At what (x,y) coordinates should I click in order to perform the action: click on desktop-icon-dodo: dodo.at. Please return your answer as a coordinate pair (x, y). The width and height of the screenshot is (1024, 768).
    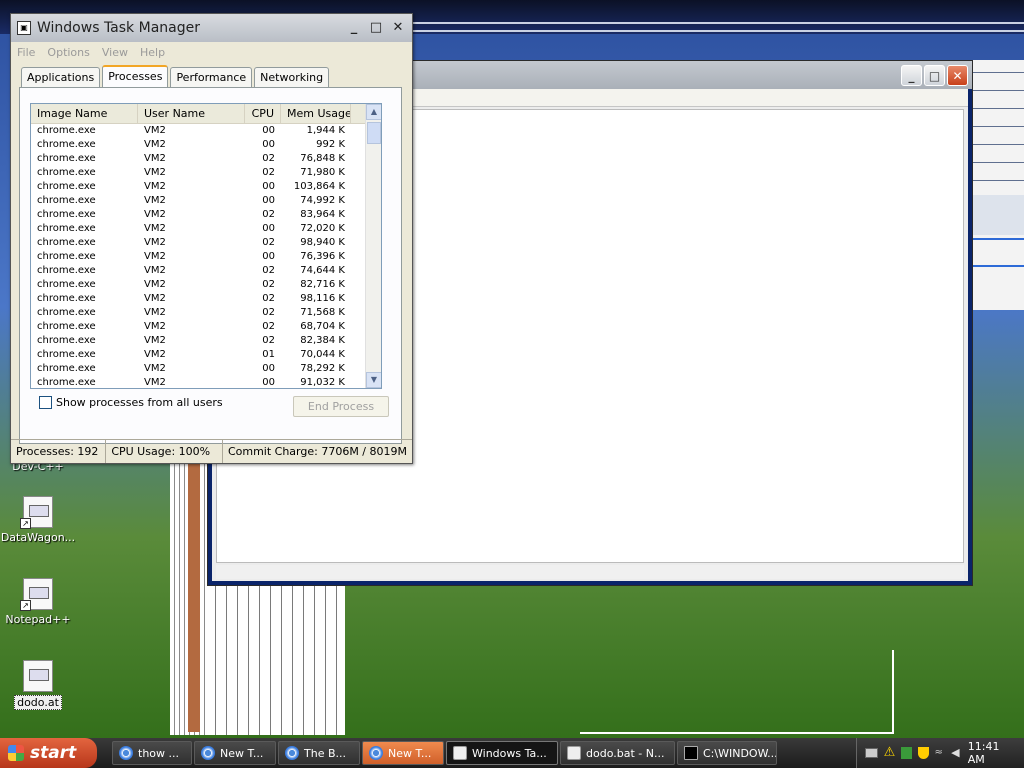
    Looking at the image, I should click on (39, 685).